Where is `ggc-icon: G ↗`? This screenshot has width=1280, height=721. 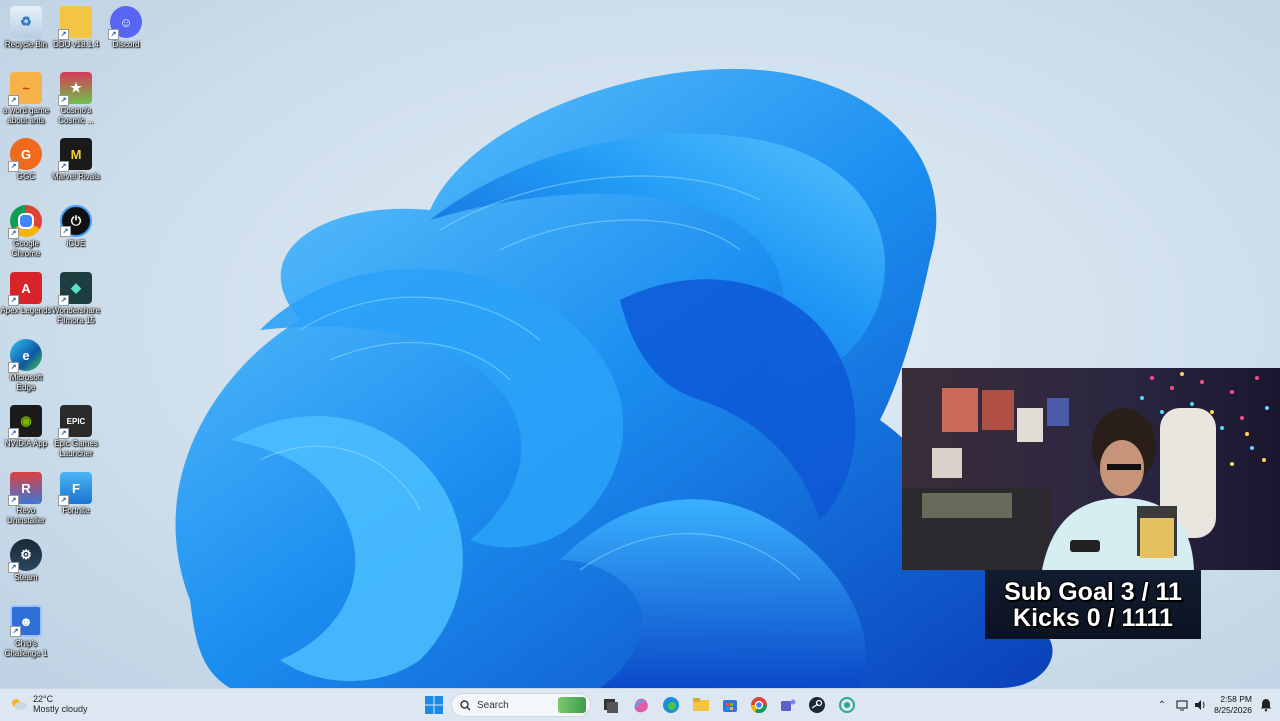
ggc-icon: G ↗ is located at coordinates (25, 155).